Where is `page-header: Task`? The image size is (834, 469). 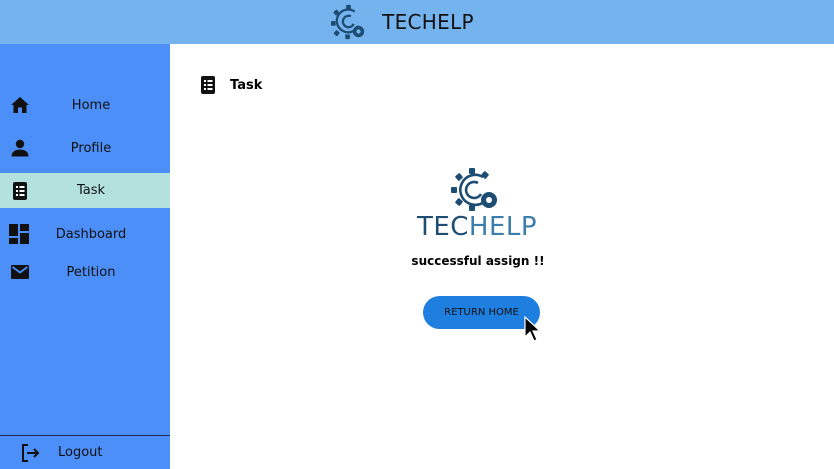
page-header: Task is located at coordinates (231, 85).